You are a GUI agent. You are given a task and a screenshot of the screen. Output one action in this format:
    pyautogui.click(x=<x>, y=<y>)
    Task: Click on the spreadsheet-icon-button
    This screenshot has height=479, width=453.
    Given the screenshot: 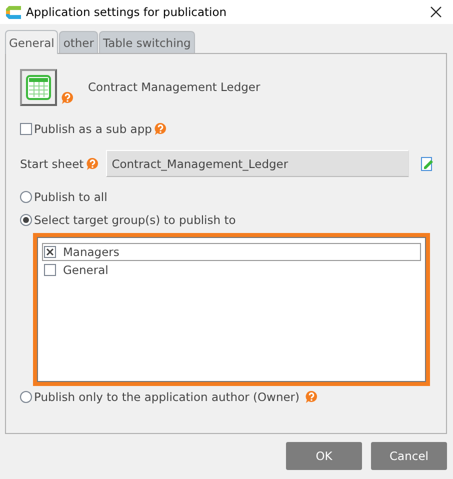 What is the action you would take?
    pyautogui.click(x=38, y=87)
    